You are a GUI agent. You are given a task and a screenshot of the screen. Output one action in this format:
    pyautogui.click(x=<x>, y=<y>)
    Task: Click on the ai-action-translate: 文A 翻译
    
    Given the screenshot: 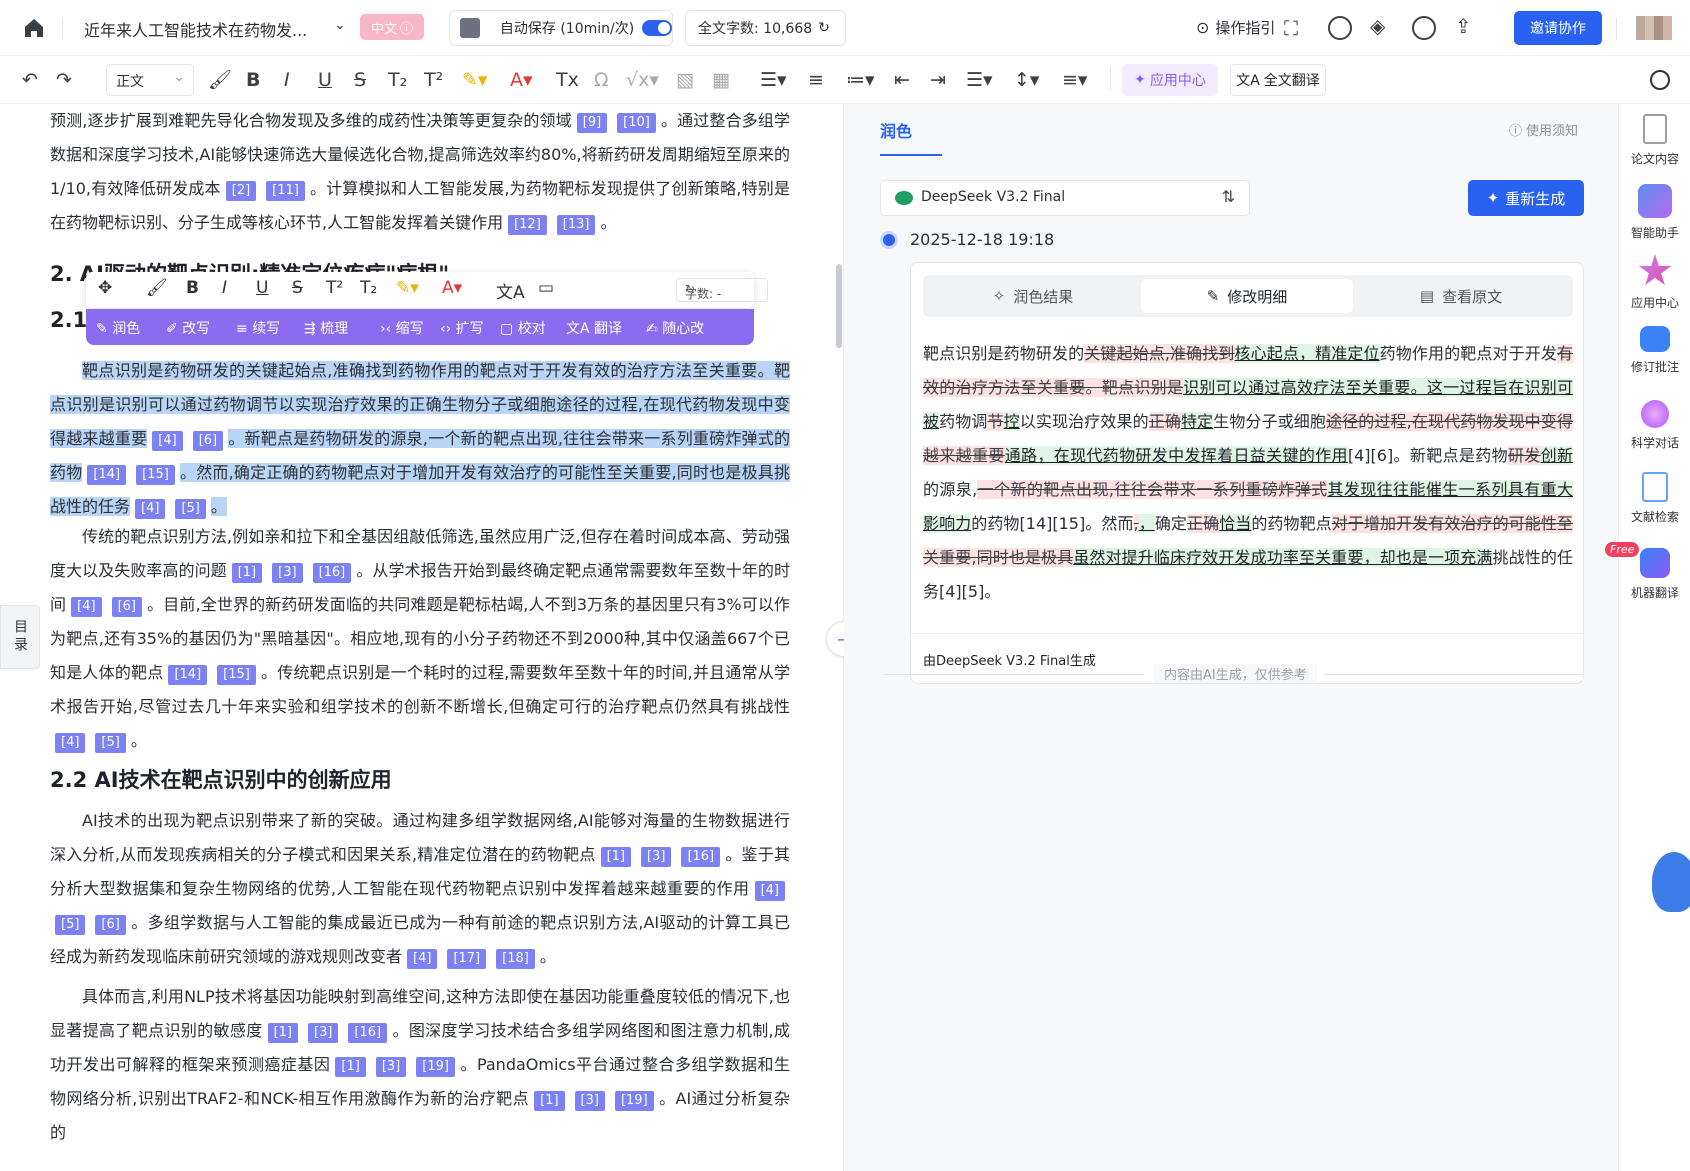 What is the action you would take?
    pyautogui.click(x=594, y=328)
    